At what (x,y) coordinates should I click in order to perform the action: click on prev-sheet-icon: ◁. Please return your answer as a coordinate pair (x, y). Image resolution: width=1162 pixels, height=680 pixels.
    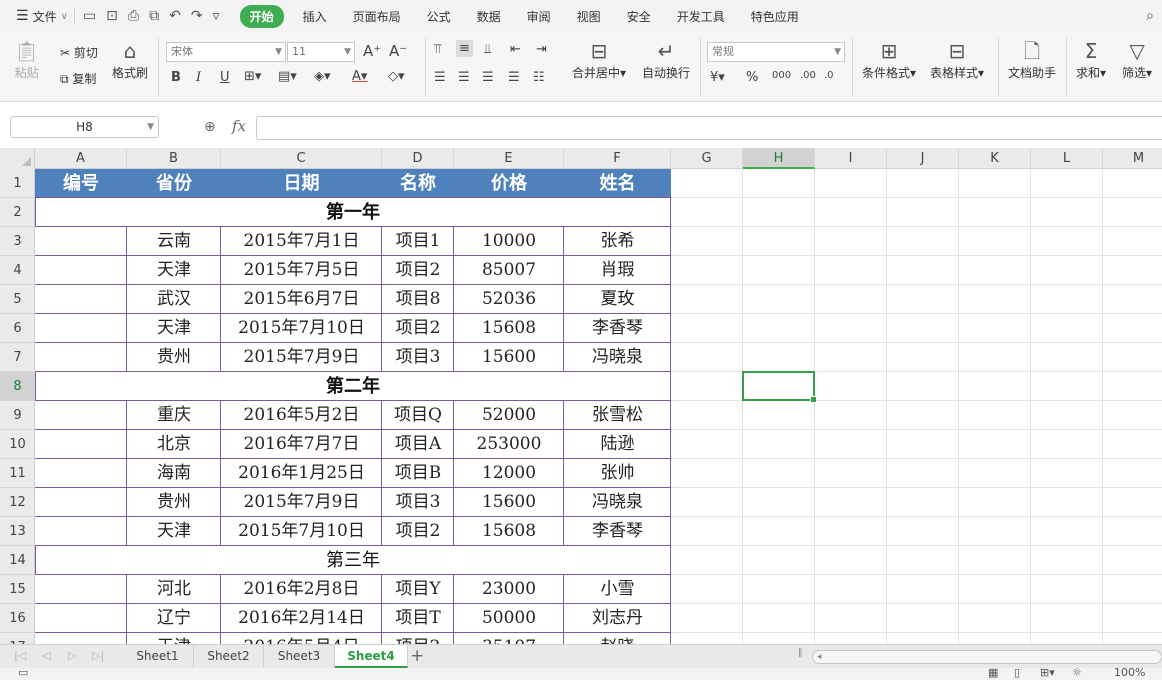
    Looking at the image, I should click on (46, 655).